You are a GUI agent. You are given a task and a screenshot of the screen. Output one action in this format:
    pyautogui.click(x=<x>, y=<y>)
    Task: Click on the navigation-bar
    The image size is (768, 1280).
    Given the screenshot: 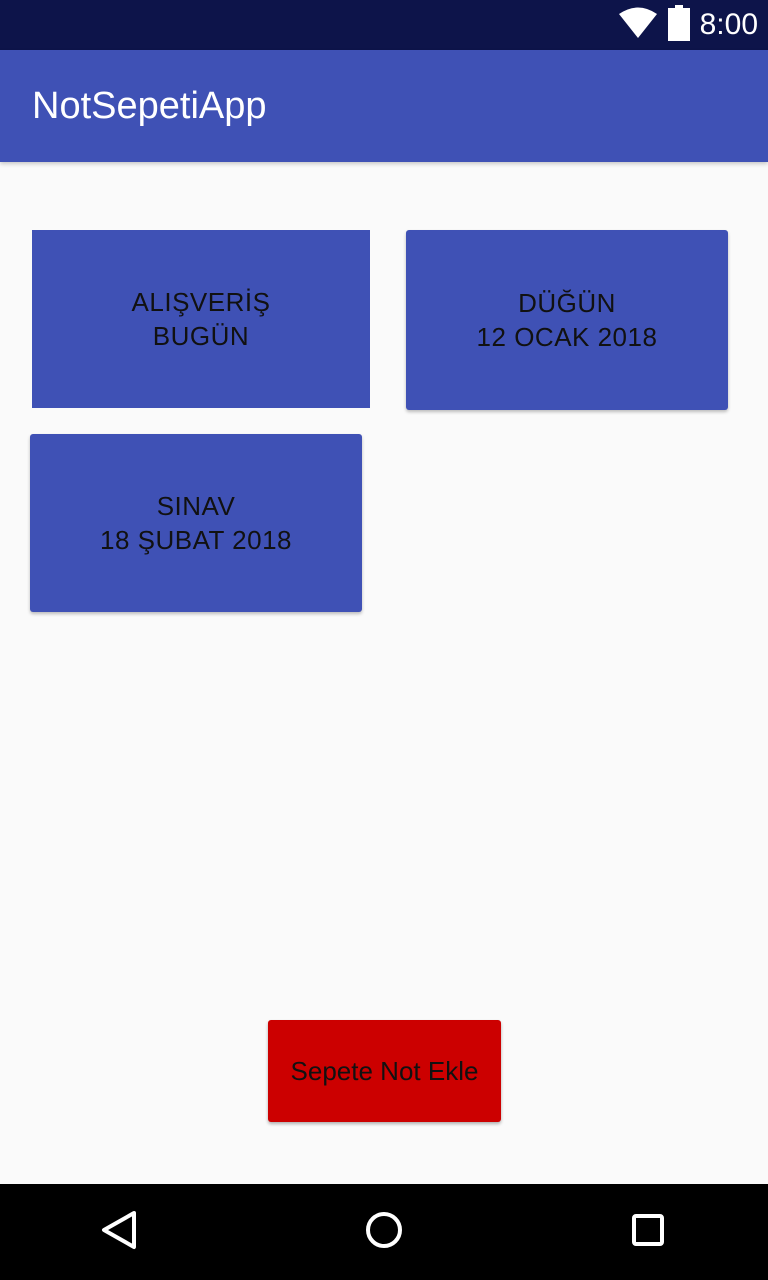 What is the action you would take?
    pyautogui.click(x=384, y=1232)
    